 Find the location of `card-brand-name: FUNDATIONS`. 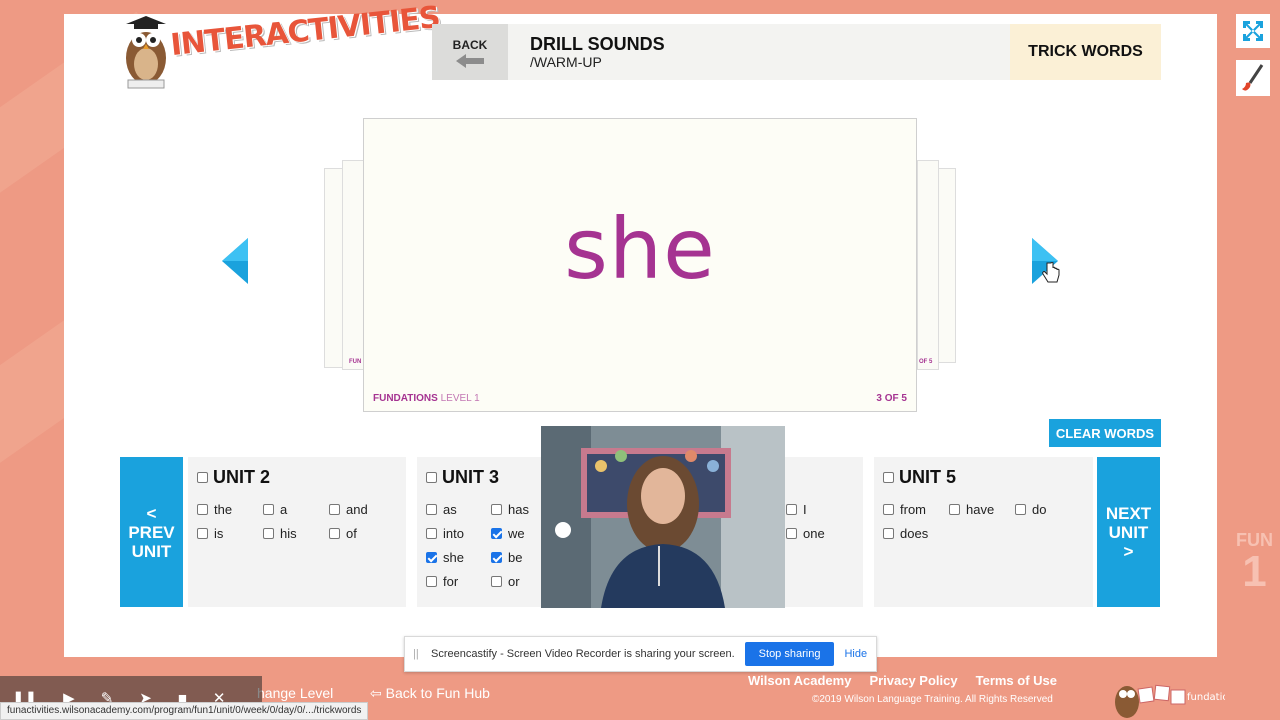

card-brand-name: FUNDATIONS is located at coordinates (405, 398).